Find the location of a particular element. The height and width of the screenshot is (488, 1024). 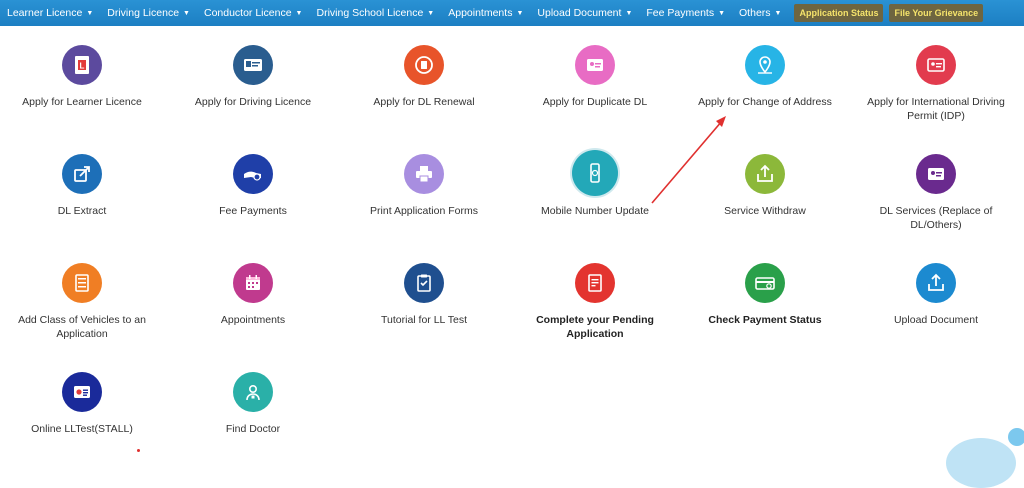

pending-document-icon is located at coordinates (595, 283).